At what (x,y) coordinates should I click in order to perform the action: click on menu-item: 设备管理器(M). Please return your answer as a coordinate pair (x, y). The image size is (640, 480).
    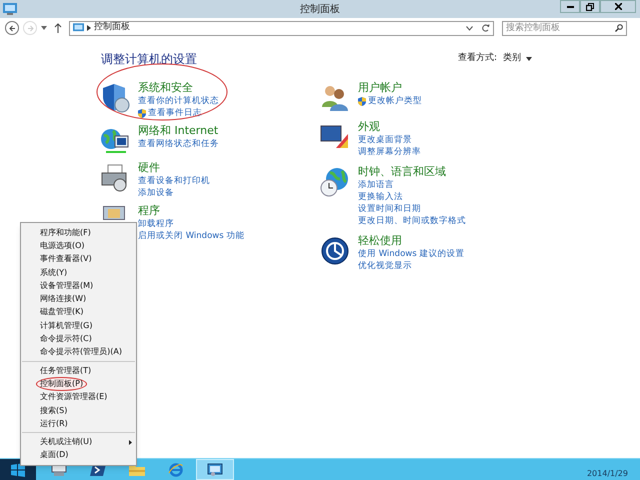
    Looking at the image, I should click on (78, 285).